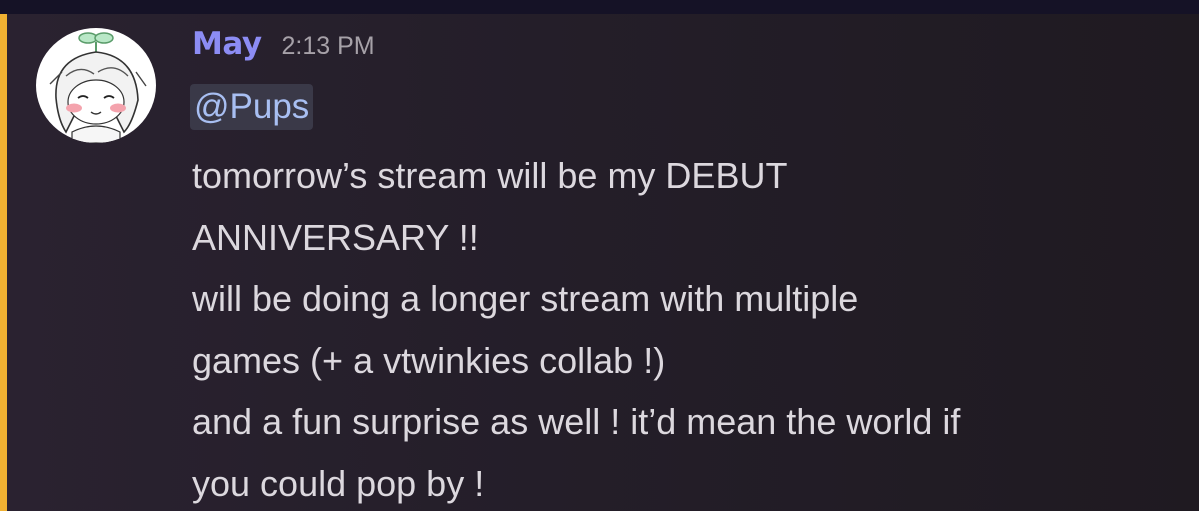  What do you see at coordinates (490, 175) in the screenshot?
I see `message-line: tomorrow’s stream will be my DEBUT` at bounding box center [490, 175].